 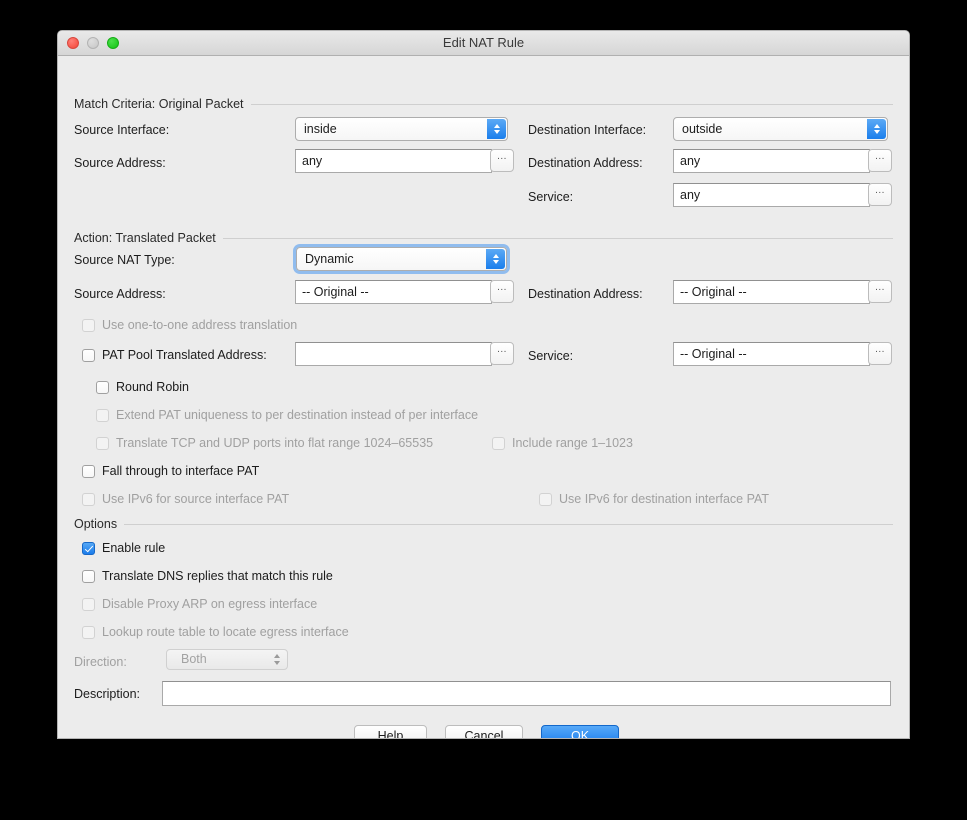 I want to click on pat-pool-input, so click(x=393, y=354).